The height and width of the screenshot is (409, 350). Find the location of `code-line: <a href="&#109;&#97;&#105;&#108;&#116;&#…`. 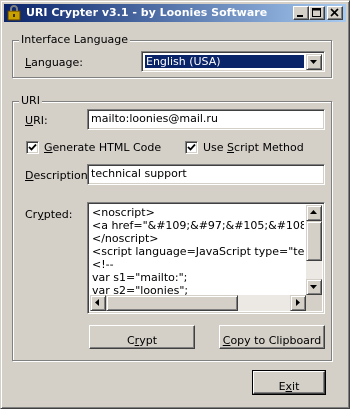

code-line: <a href="&#109;&#97;&#105;&#108;&#116;&#… is located at coordinates (198, 225).